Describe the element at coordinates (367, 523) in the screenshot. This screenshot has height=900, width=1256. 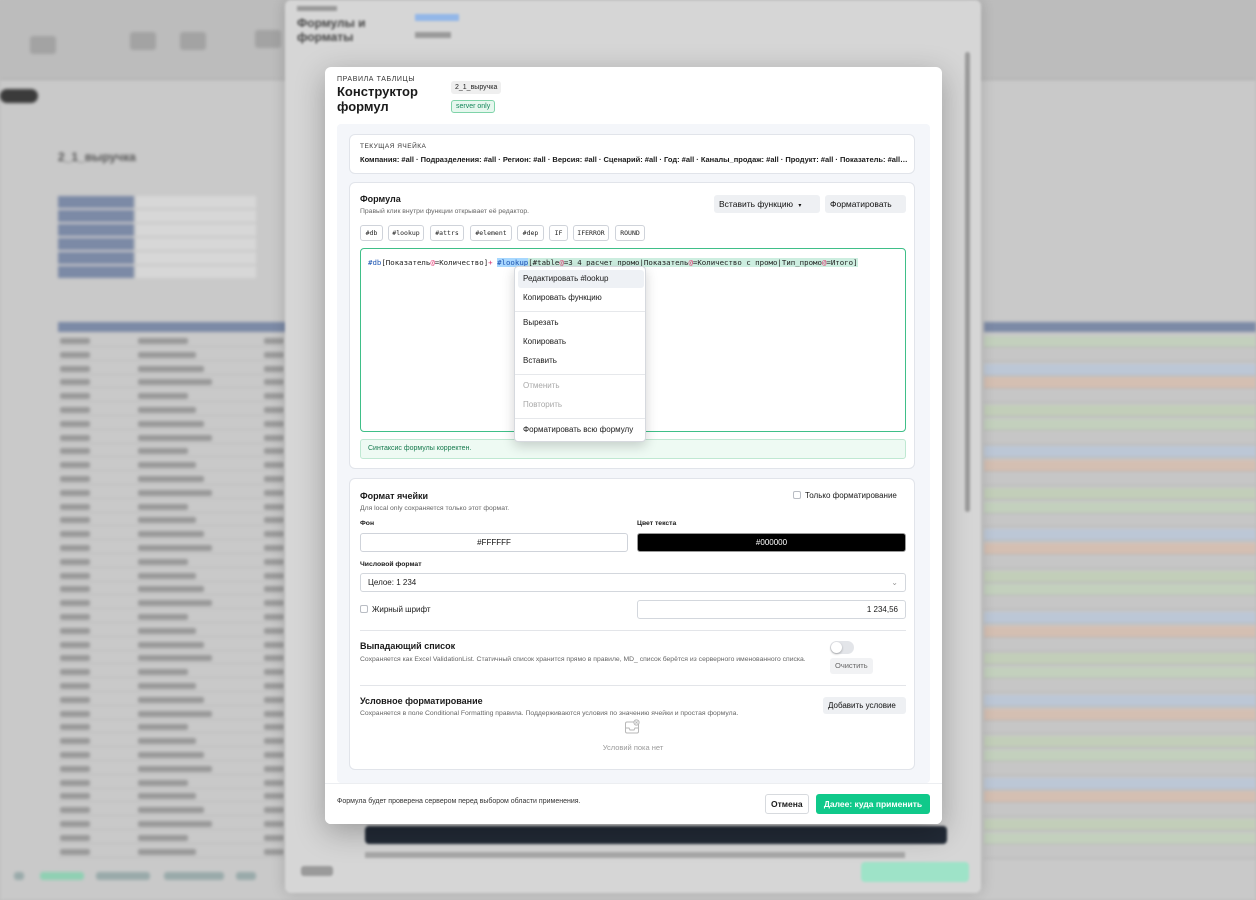
I see `bg-color-label: Фон` at that location.